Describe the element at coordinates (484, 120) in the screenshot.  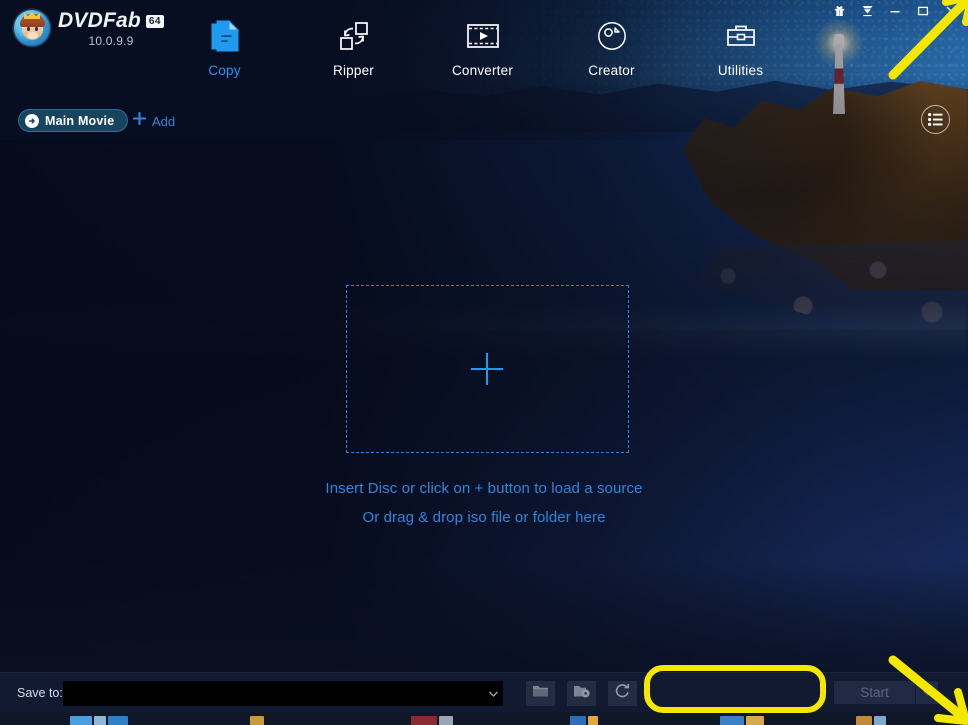
I see `sub-toolbar: Main Movie Add` at that location.